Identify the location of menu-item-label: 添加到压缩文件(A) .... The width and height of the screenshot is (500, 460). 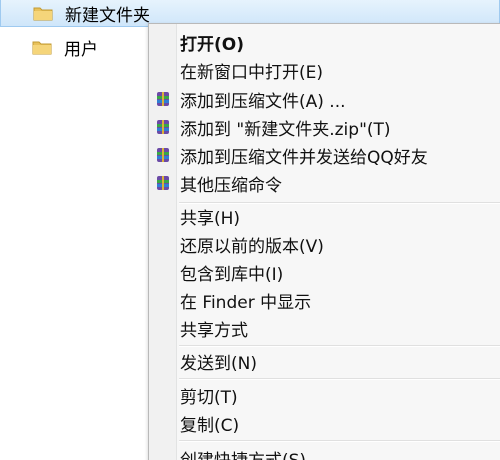
(263, 101).